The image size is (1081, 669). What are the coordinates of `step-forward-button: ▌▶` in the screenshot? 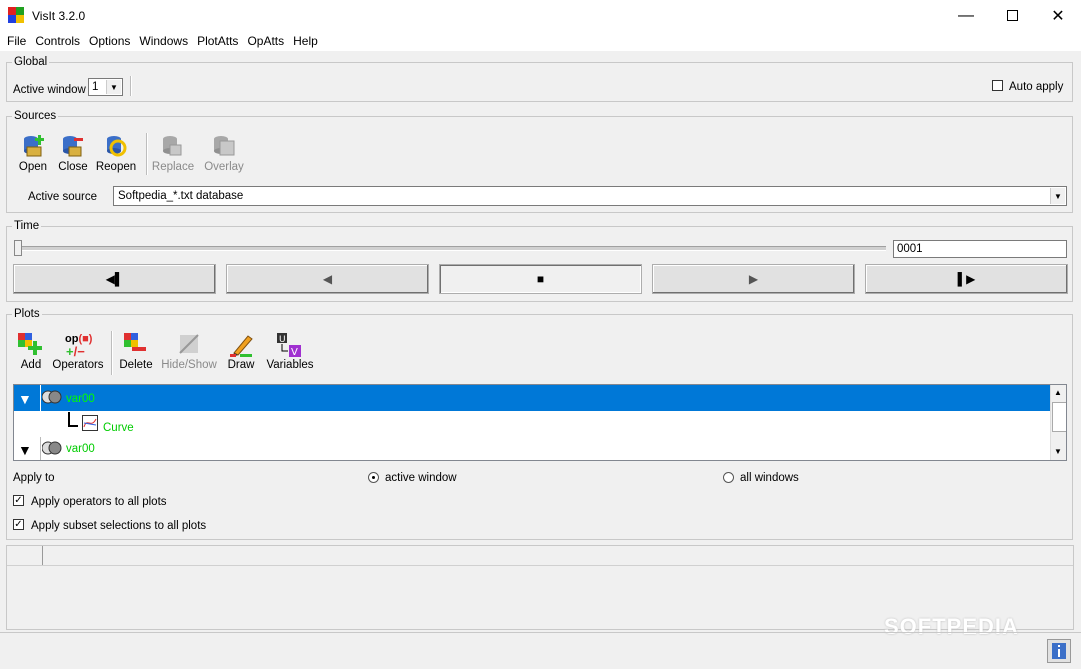 It's located at (966, 279).